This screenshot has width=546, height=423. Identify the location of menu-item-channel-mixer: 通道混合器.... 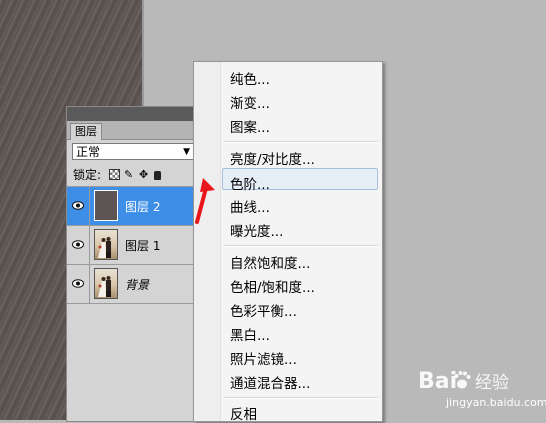
(270, 382).